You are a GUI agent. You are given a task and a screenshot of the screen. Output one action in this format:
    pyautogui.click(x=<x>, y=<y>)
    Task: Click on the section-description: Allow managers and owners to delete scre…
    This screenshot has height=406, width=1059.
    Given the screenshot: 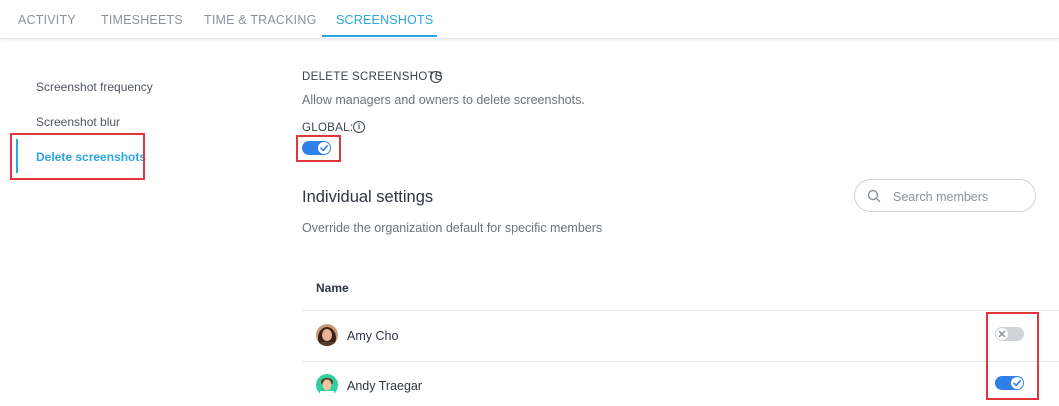 What is the action you would take?
    pyautogui.click(x=443, y=100)
    